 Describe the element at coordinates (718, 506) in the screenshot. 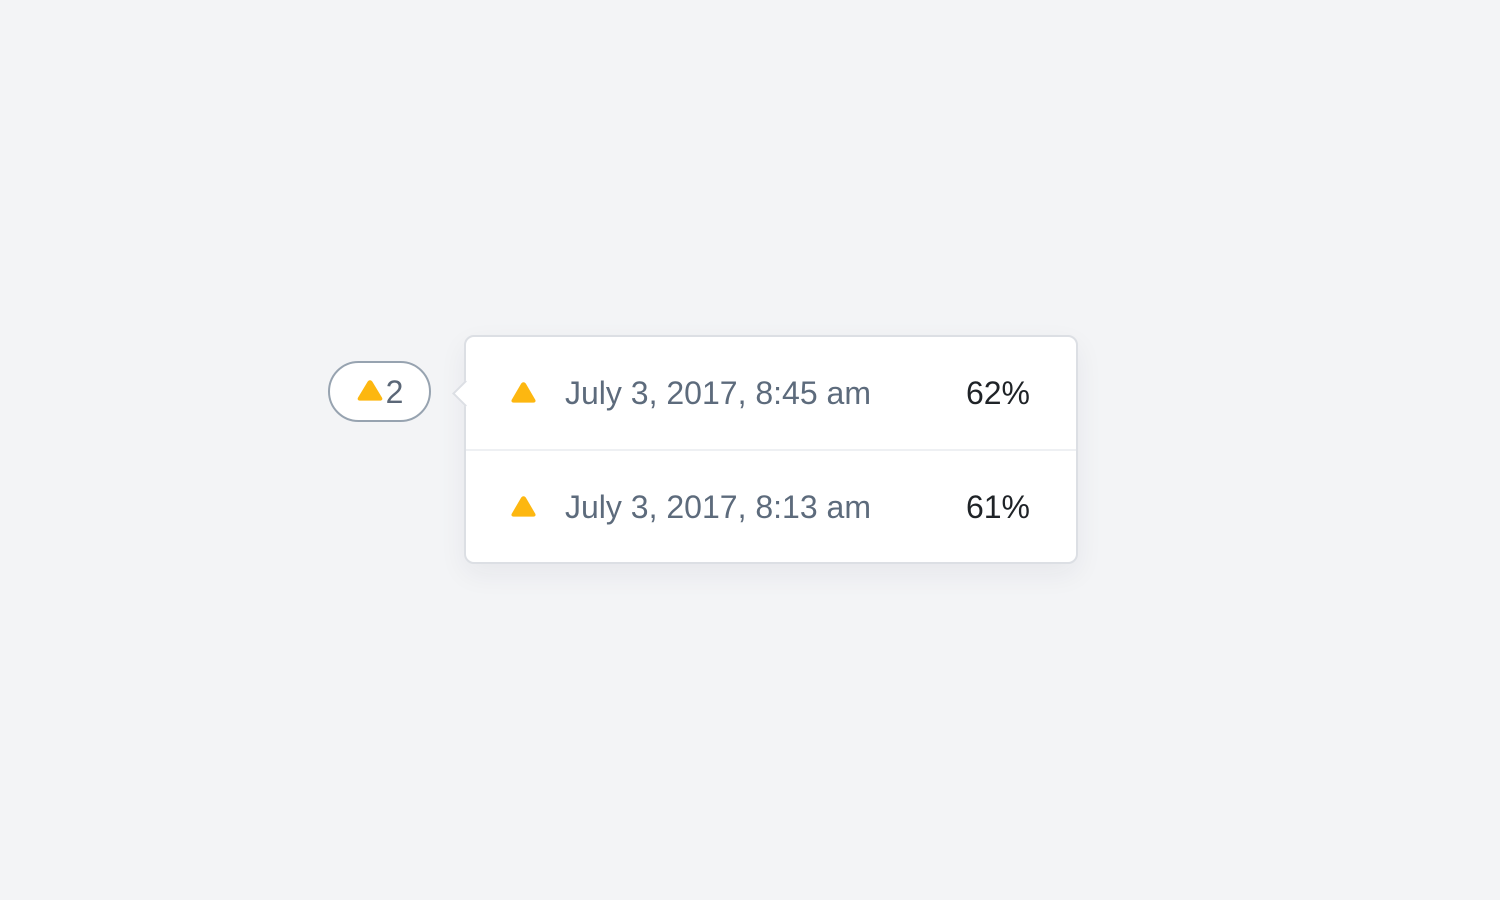

I see `warning-timestamp: July 3, 2017, 8:13 am` at that location.